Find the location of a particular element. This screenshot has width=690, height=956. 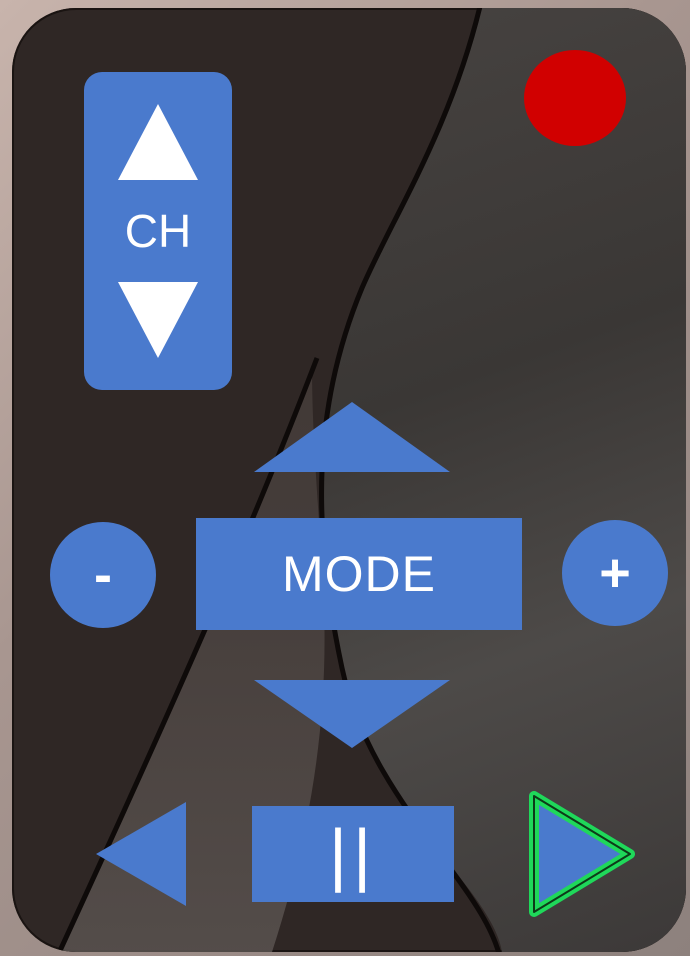

minus-label: - is located at coordinates (103, 575).